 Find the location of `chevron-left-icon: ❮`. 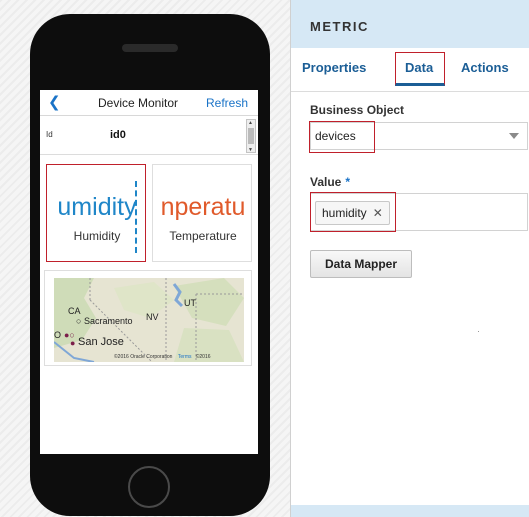

chevron-left-icon: ❮ is located at coordinates (54, 103).